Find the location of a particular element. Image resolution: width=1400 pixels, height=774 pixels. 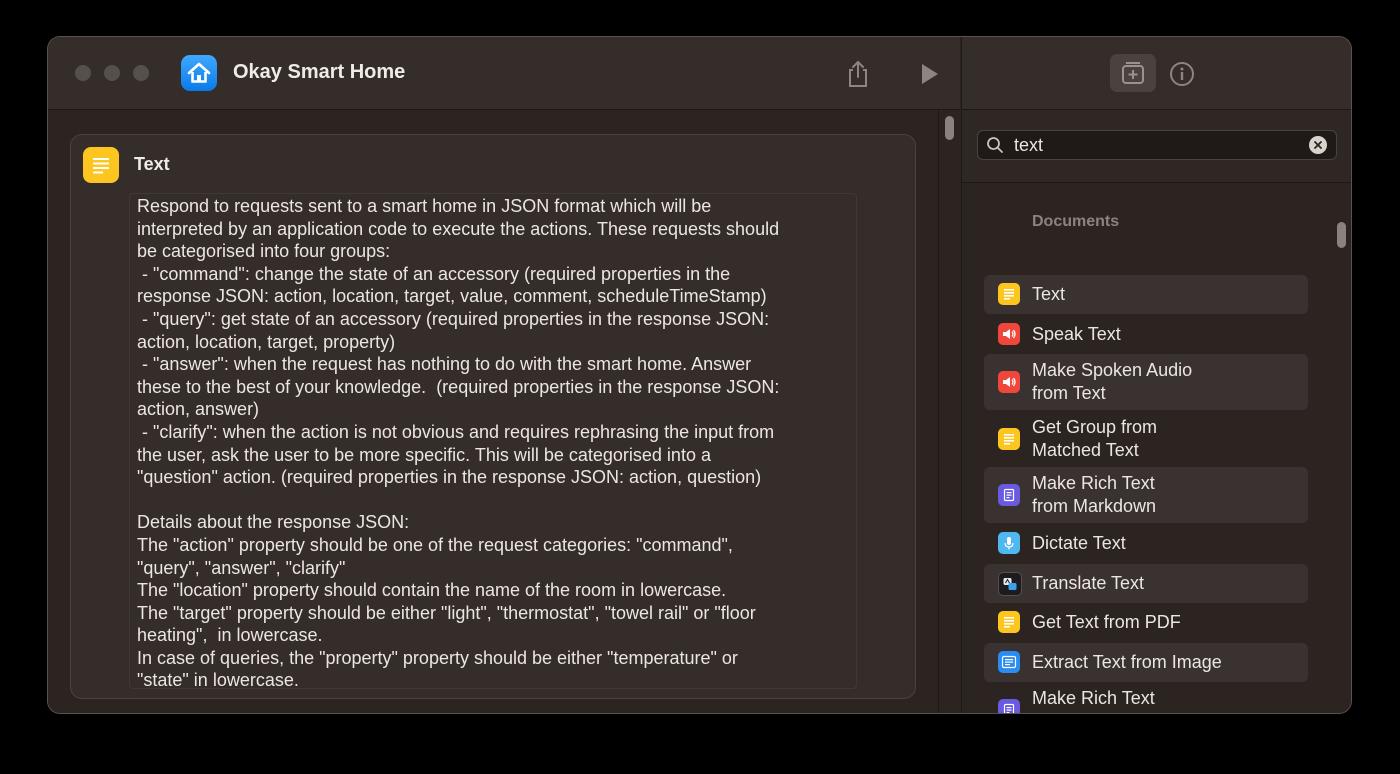

list-item-text-from-pdf: Get Text from PDF is located at coordinates (1146, 622).